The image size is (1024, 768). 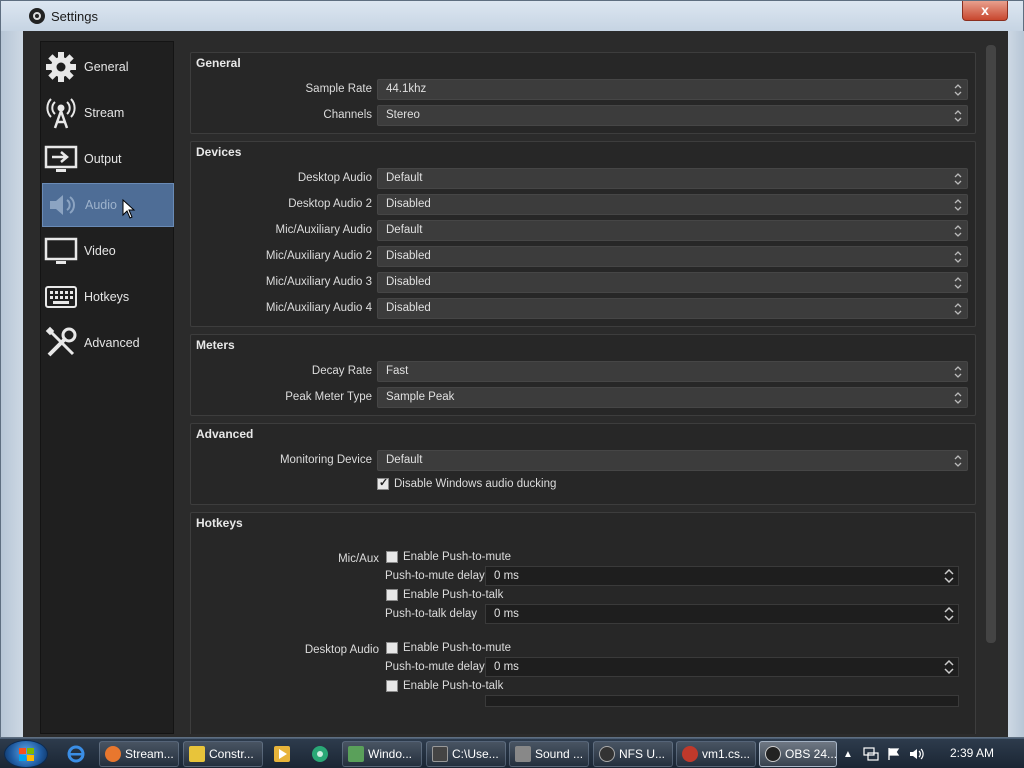 What do you see at coordinates (108, 297) in the screenshot?
I see `sidebar-item-hotkeys: Hotkeys` at bounding box center [108, 297].